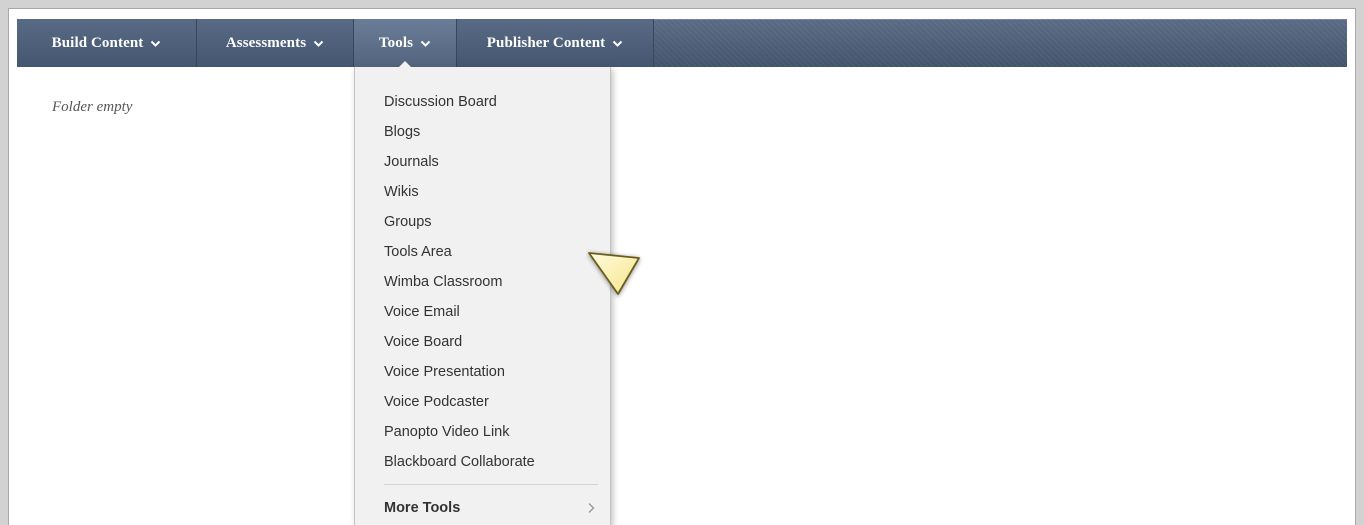 The width and height of the screenshot is (1364, 525). I want to click on assessments-label: Assessments, so click(266, 42).